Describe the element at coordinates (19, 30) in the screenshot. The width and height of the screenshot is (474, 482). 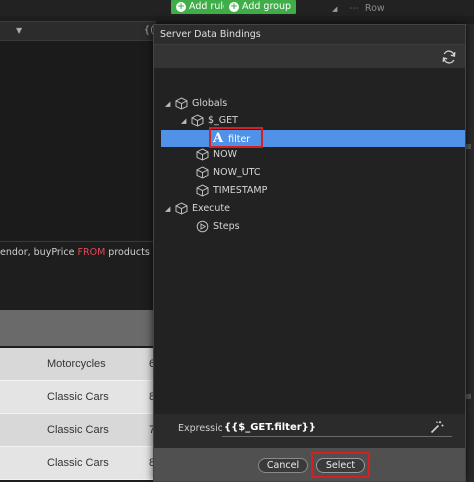
I see `dropdown-arrow-icon: ▼` at that location.